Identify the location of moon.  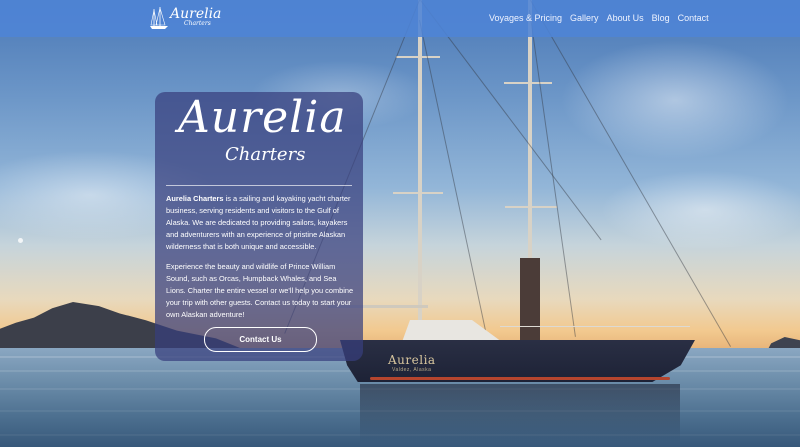
(20, 240).